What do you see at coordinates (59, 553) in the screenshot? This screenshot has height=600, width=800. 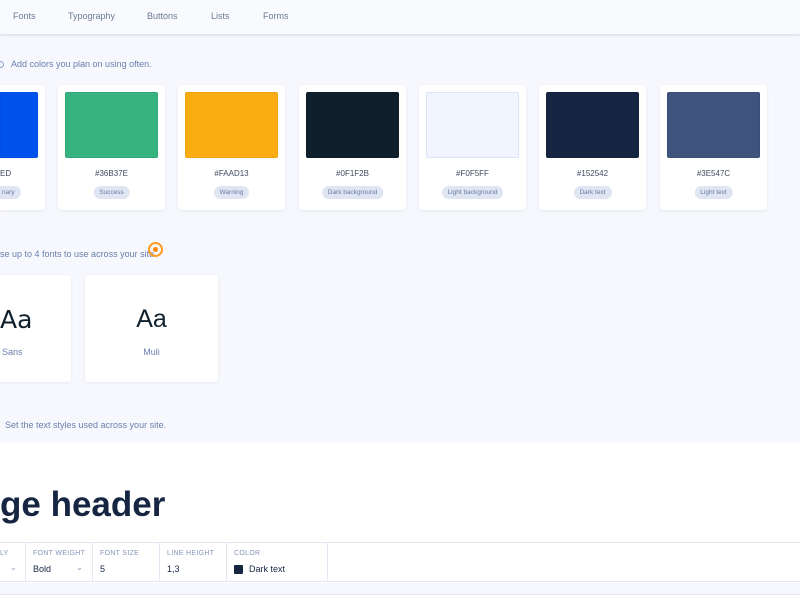 I see `field-label: FONT WEIGHT` at bounding box center [59, 553].